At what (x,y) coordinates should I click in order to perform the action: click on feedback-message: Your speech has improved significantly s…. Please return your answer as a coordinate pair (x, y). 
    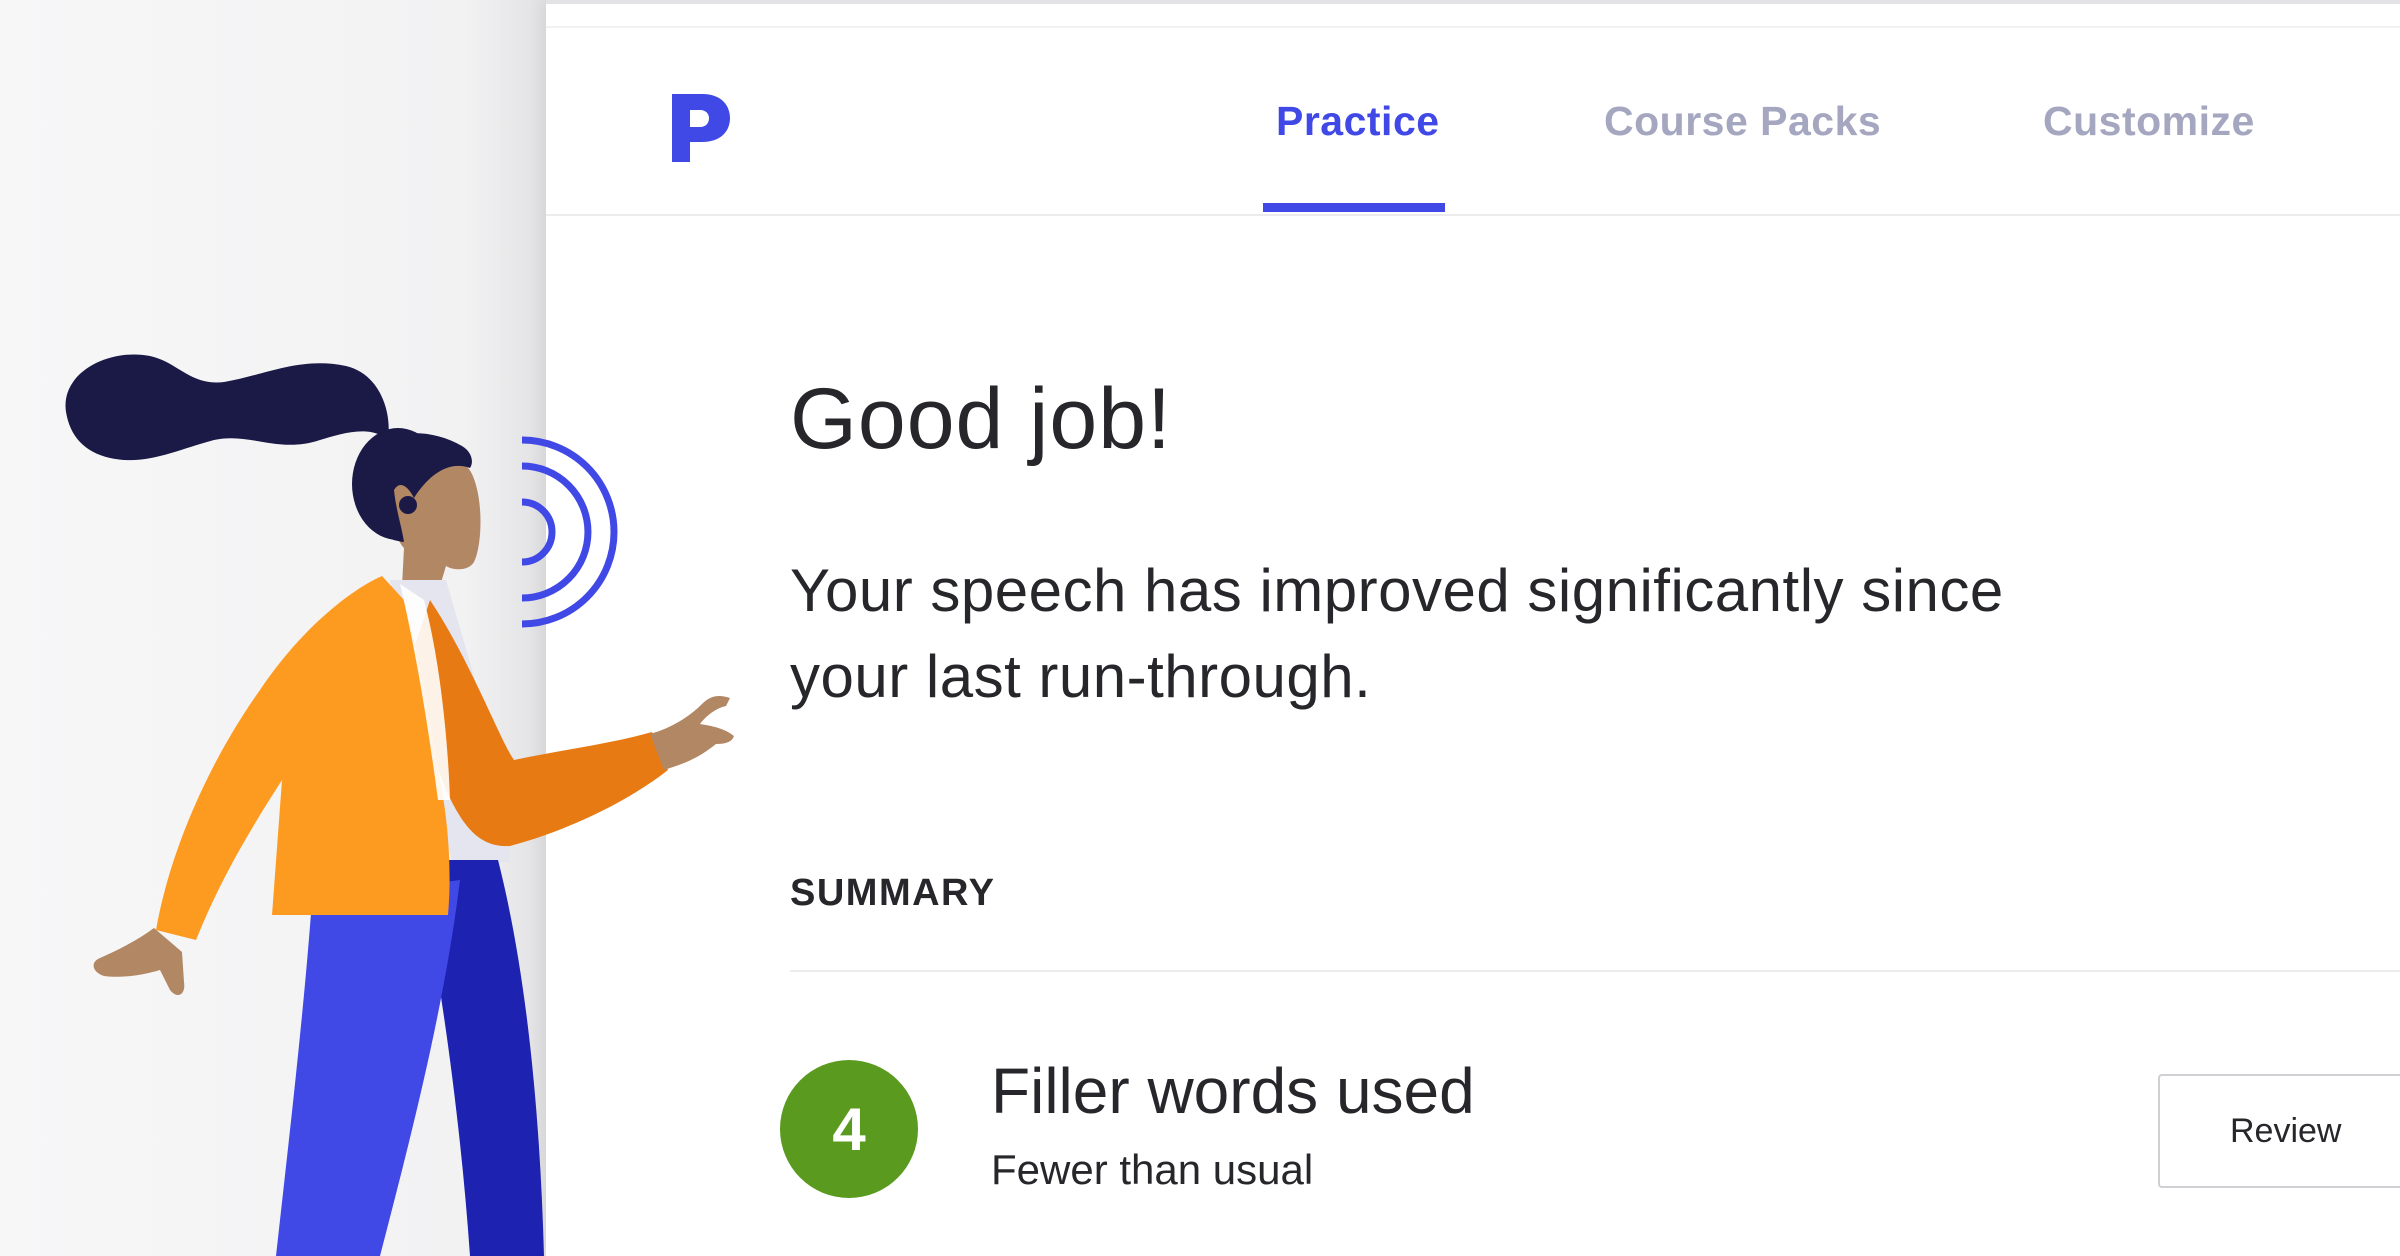
    Looking at the image, I should click on (1397, 633).